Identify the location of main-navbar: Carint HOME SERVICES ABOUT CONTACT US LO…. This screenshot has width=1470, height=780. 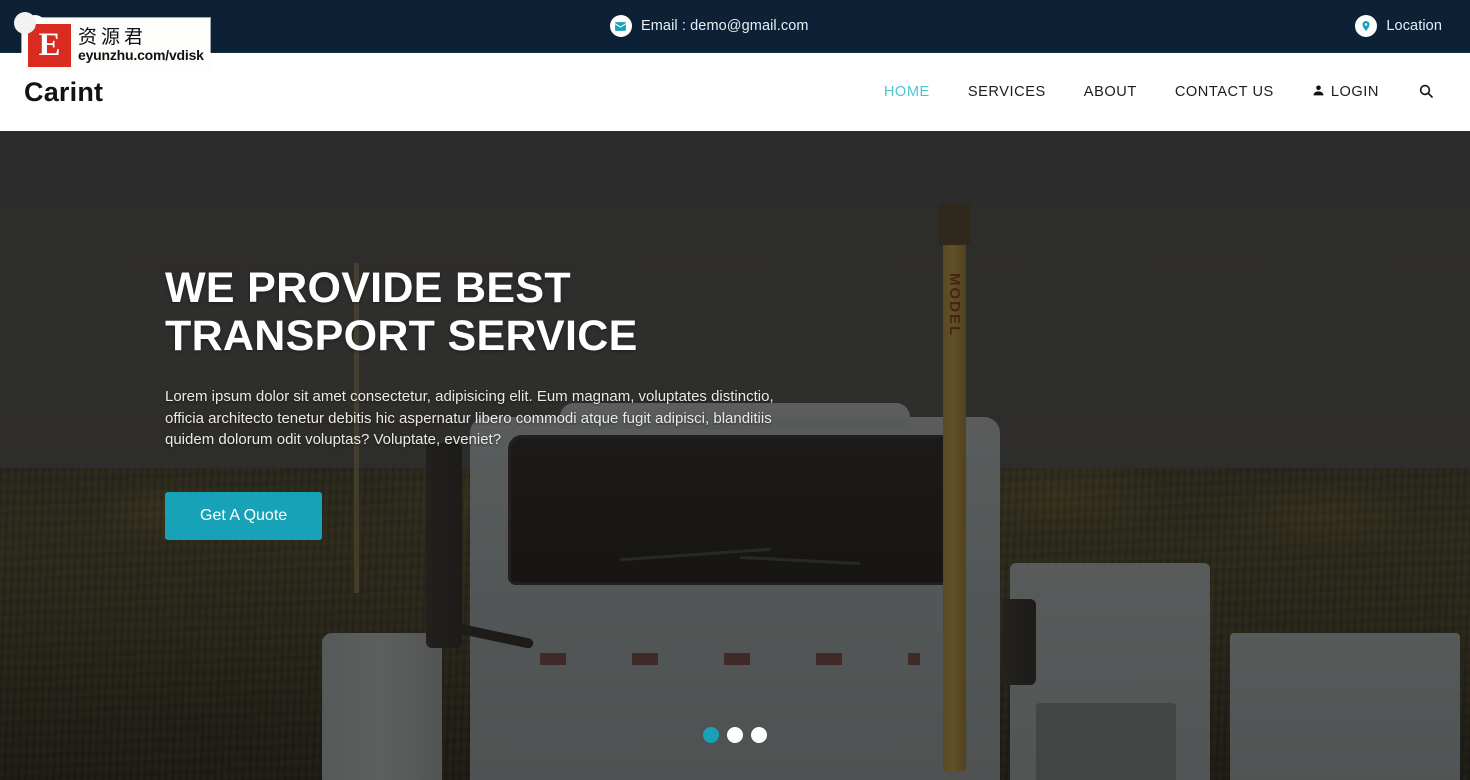
(735, 92).